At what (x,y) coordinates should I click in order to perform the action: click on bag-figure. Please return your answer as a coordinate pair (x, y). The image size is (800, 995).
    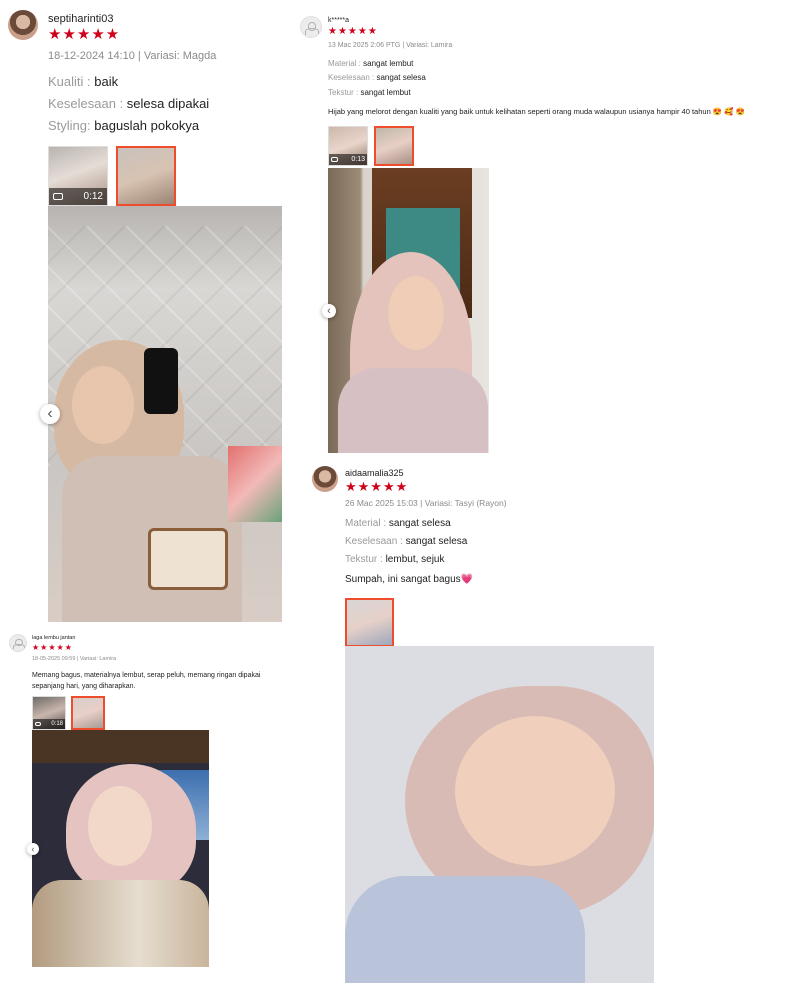
    Looking at the image, I should click on (188, 559).